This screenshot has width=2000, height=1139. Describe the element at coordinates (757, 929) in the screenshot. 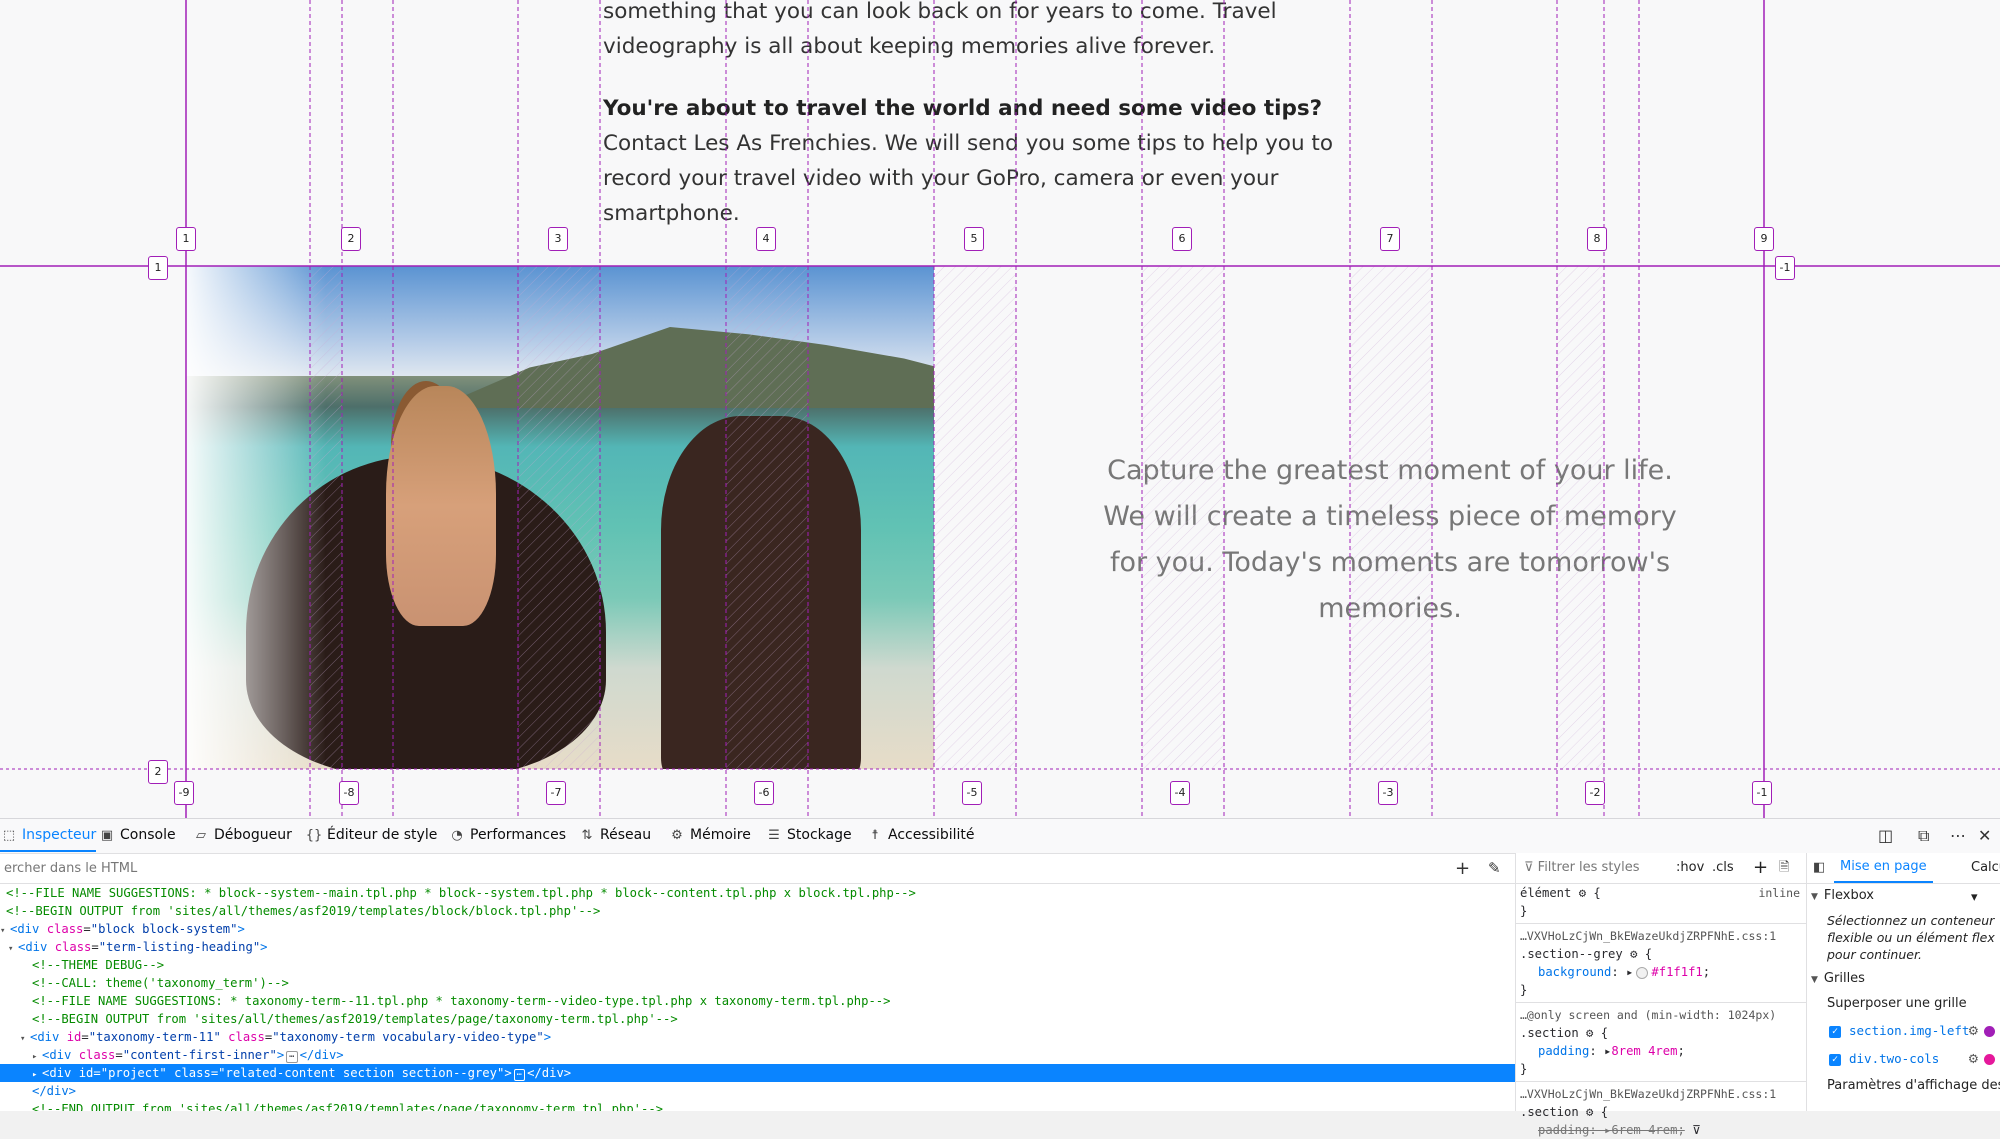

I see `html-line: ▾ <div class="block block-system">` at that location.